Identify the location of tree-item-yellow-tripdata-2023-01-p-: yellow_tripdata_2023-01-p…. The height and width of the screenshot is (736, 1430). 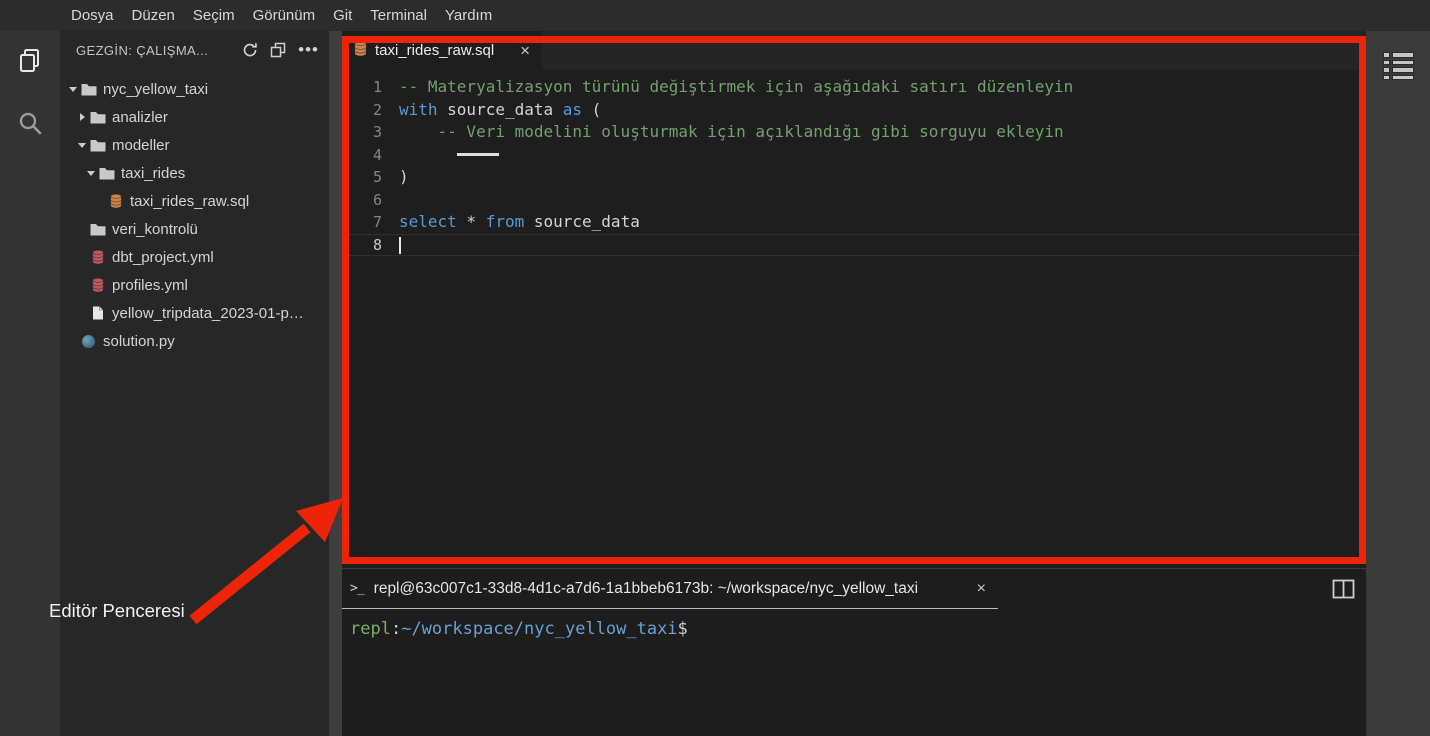
(194, 313).